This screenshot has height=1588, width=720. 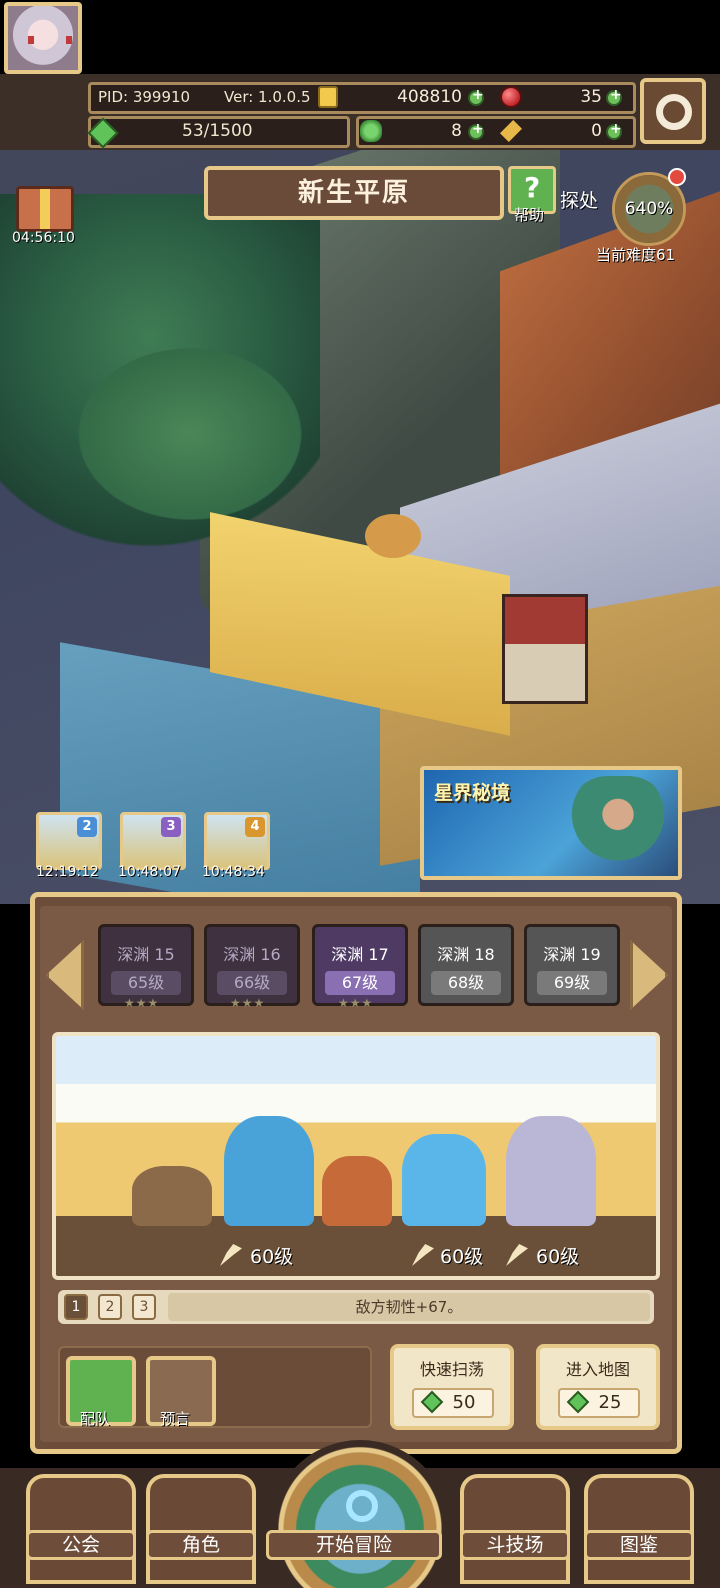 What do you see at coordinates (476, 130) in the screenshot?
I see `add-clover-icon` at bounding box center [476, 130].